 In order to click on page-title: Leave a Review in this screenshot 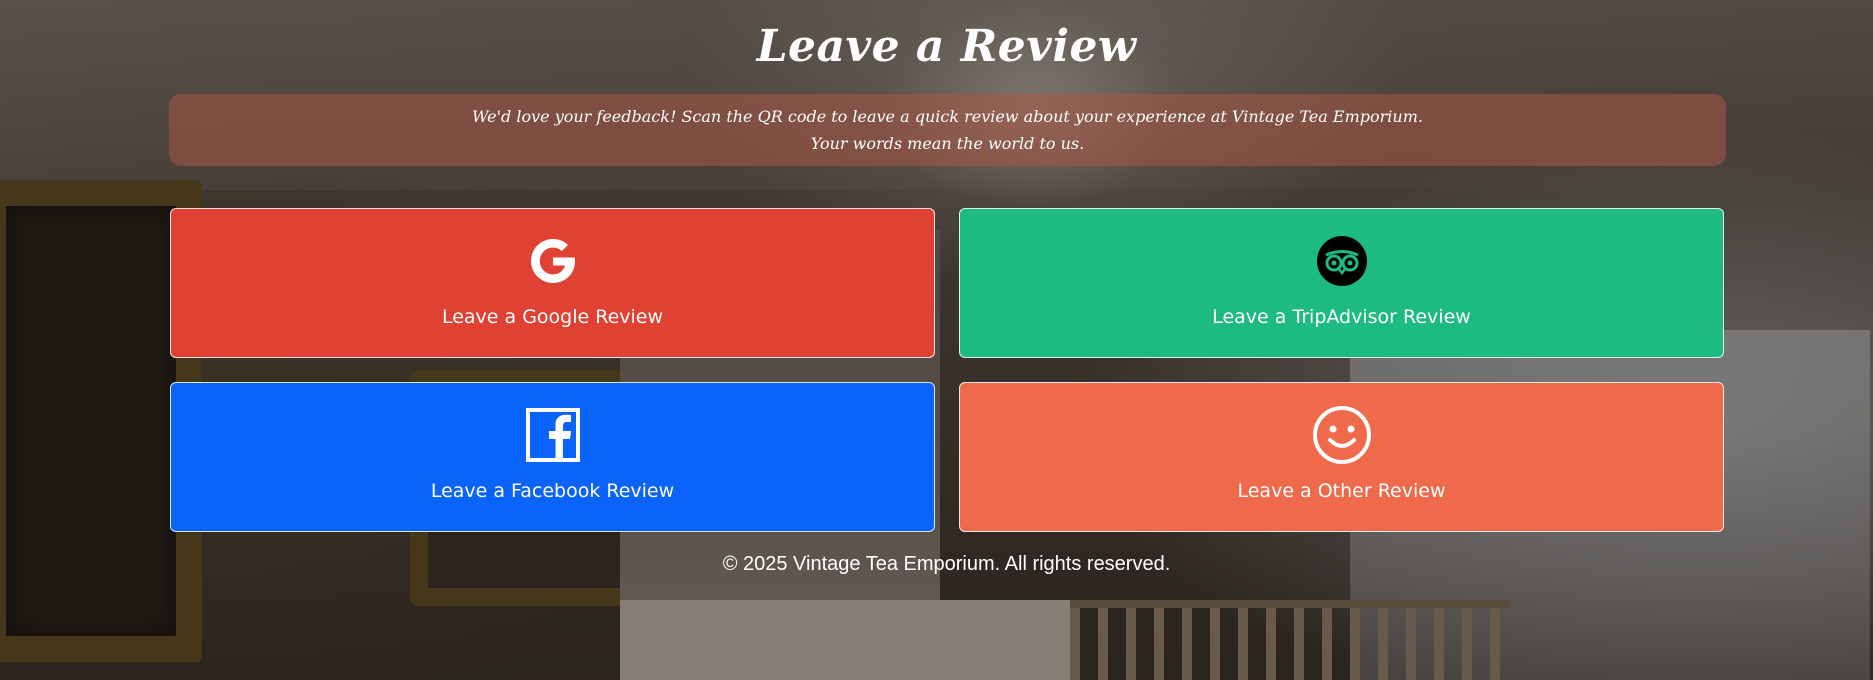, I will do `click(946, 46)`.